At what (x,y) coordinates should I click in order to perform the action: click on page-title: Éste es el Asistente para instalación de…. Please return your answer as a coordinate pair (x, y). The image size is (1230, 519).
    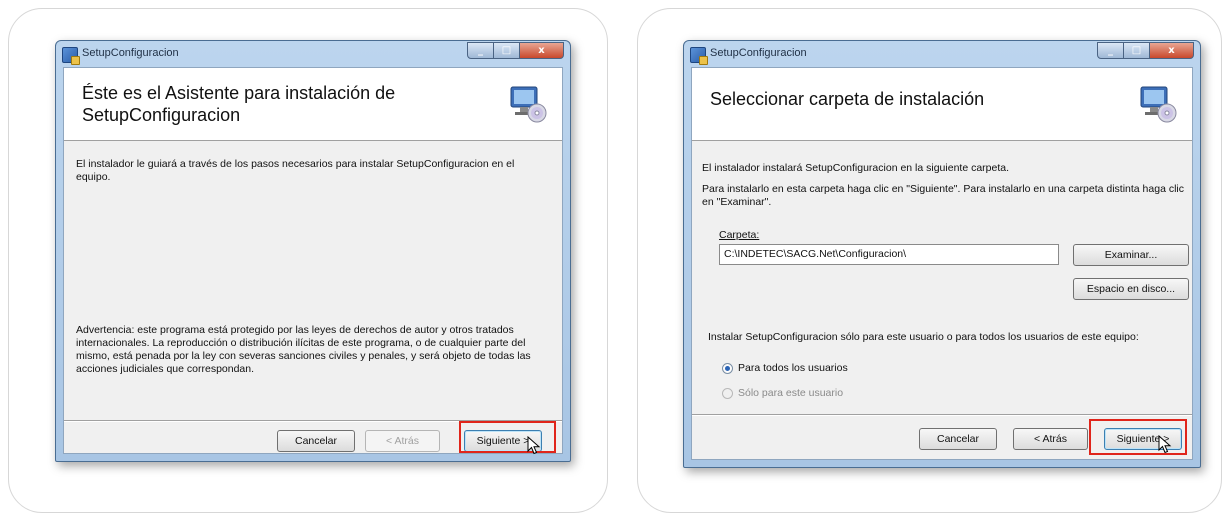
    Looking at the image, I should click on (239, 104).